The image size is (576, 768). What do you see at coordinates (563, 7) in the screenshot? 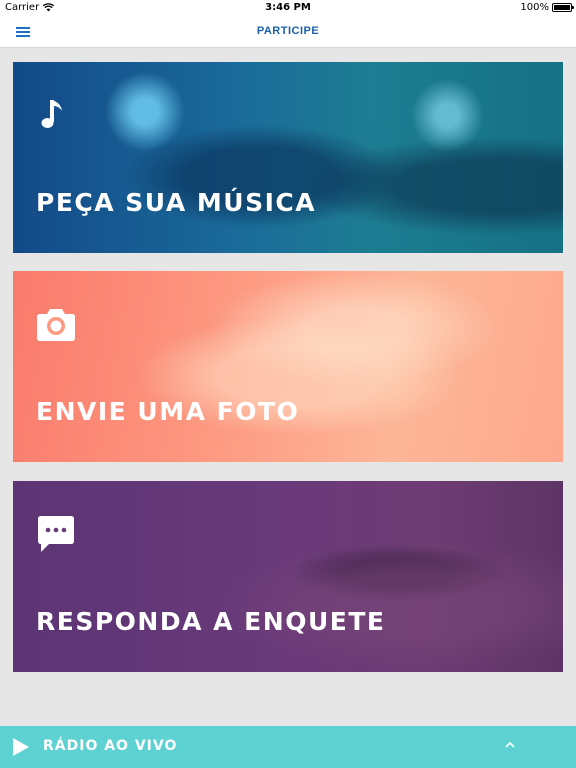
I see `battery-icon` at bounding box center [563, 7].